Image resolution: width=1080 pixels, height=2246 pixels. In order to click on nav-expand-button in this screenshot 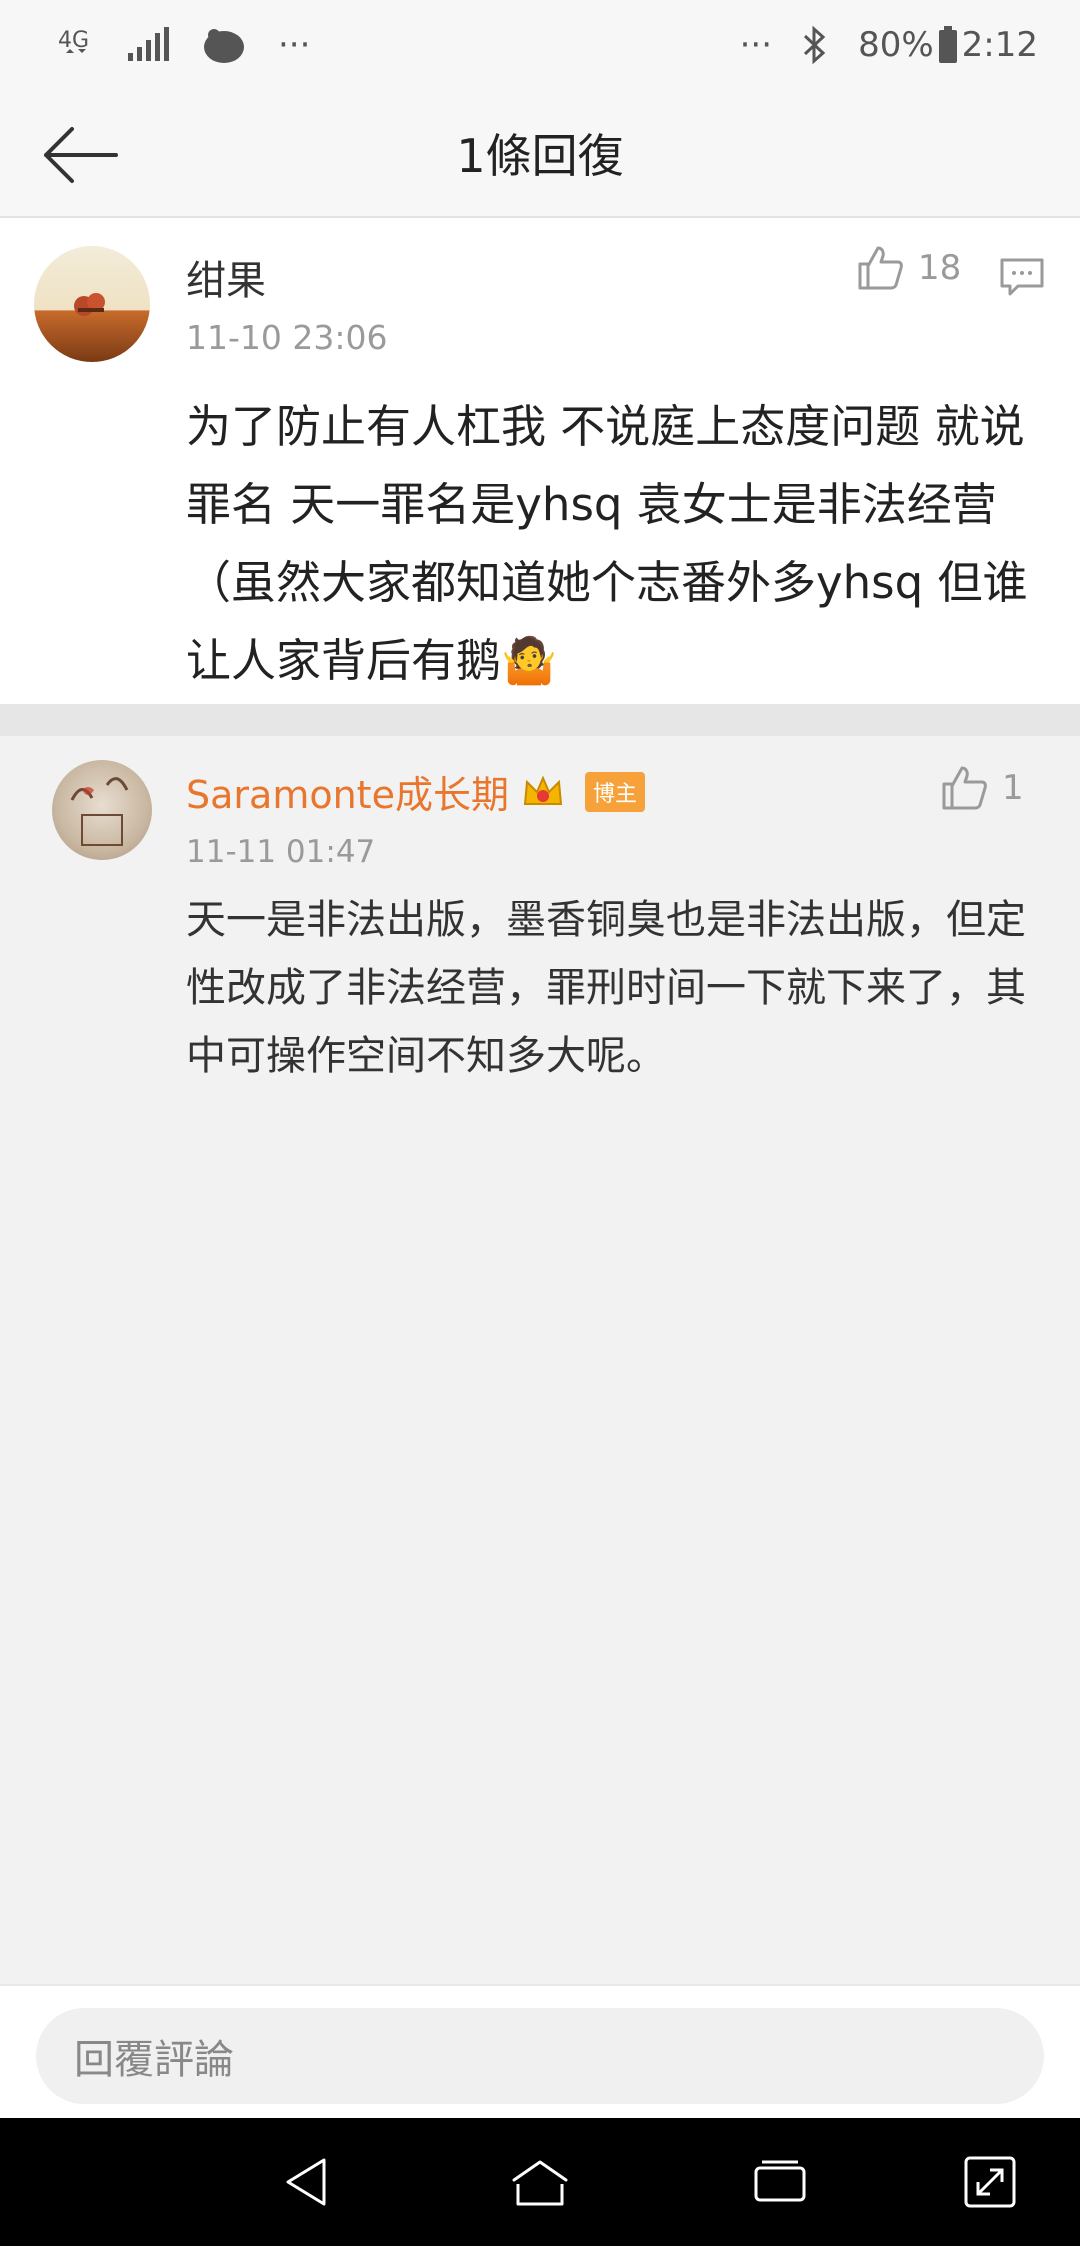, I will do `click(990, 2182)`.